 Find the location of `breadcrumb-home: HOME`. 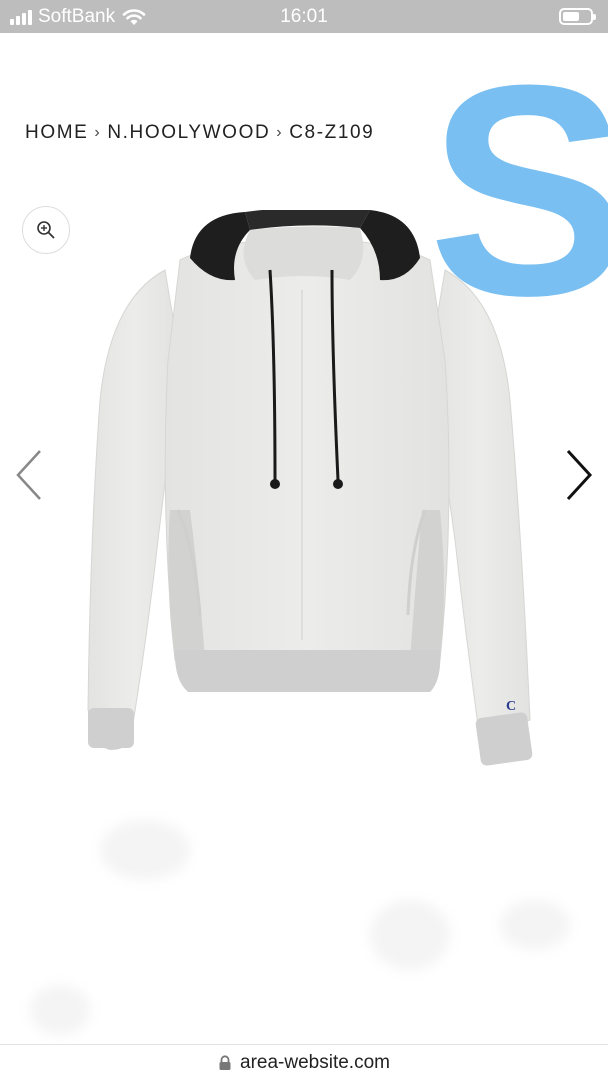

breadcrumb-home: HOME is located at coordinates (56, 133).